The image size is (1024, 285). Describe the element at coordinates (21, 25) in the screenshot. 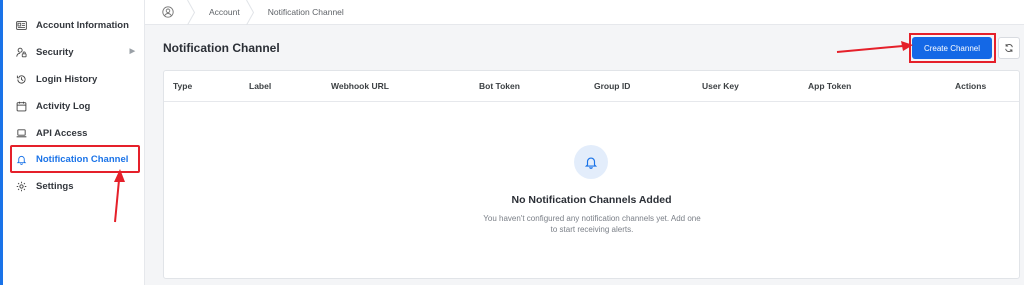

I see `id-card-icon` at that location.